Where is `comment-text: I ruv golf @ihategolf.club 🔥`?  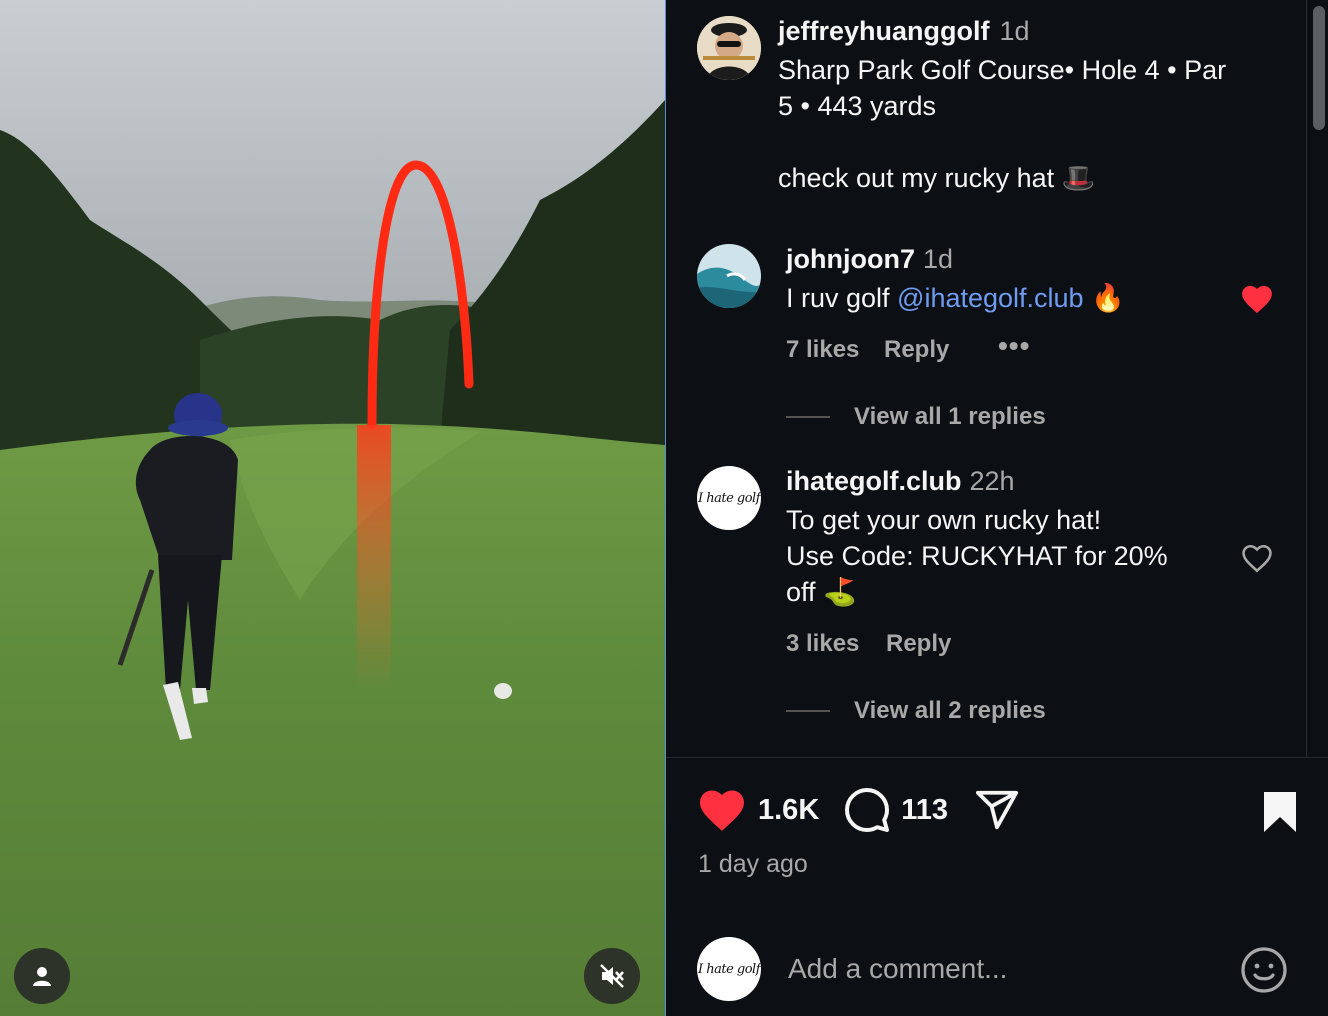 comment-text: I ruv golf @ihategolf.club 🔥 is located at coordinates (955, 298).